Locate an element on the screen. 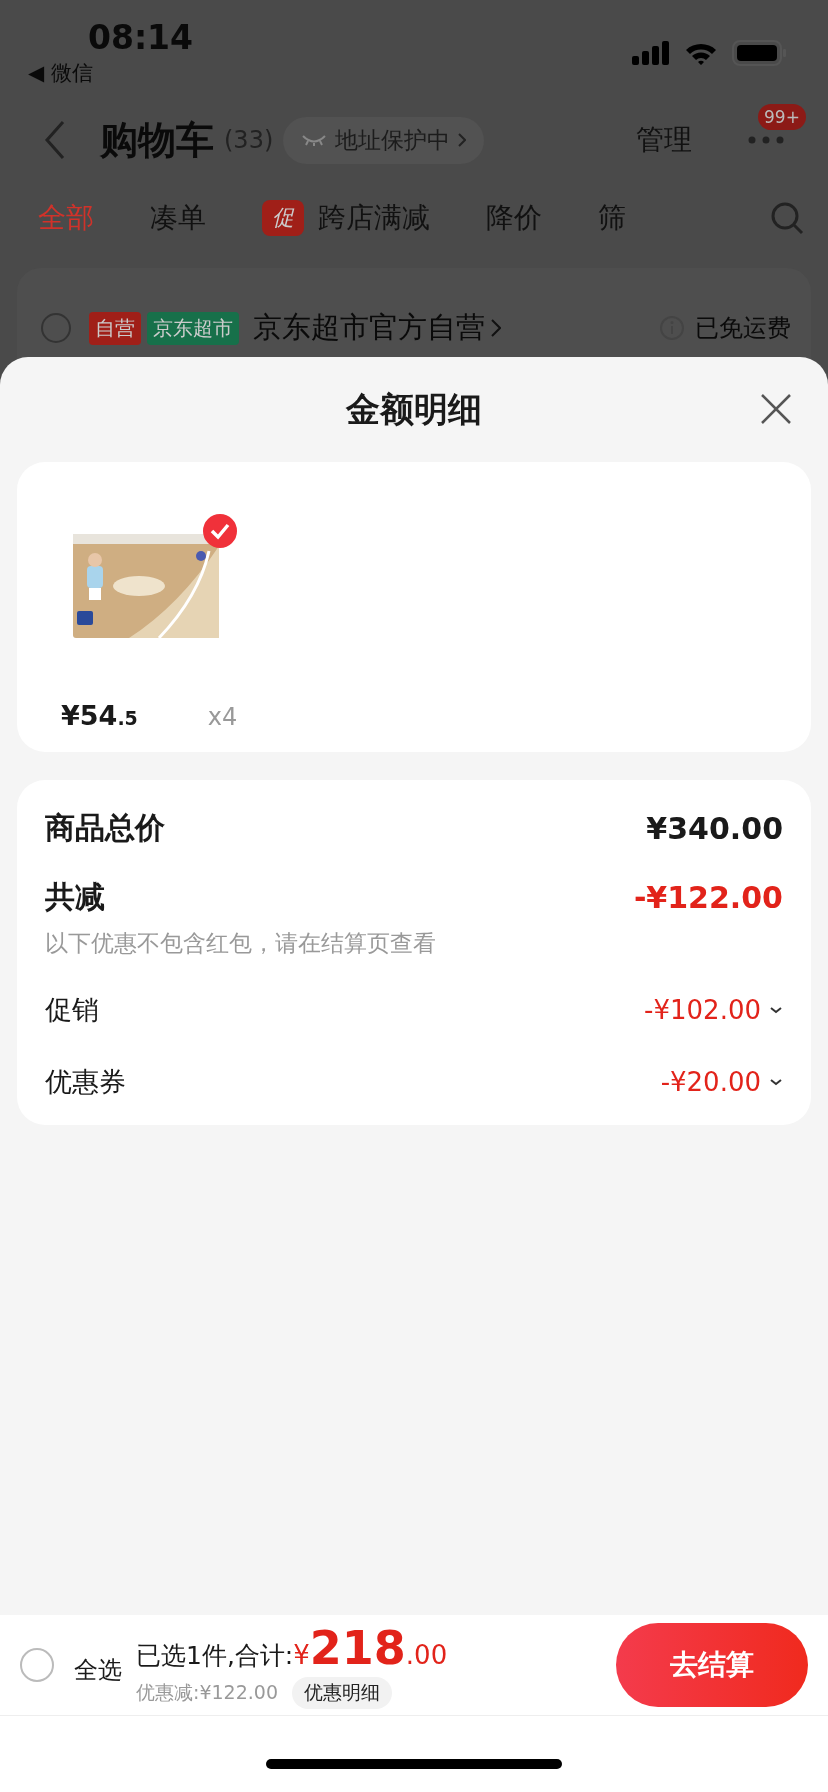 Image resolution: width=828 pixels, height=1792 pixels. discount-label: 促销 is located at coordinates (72, 1010).